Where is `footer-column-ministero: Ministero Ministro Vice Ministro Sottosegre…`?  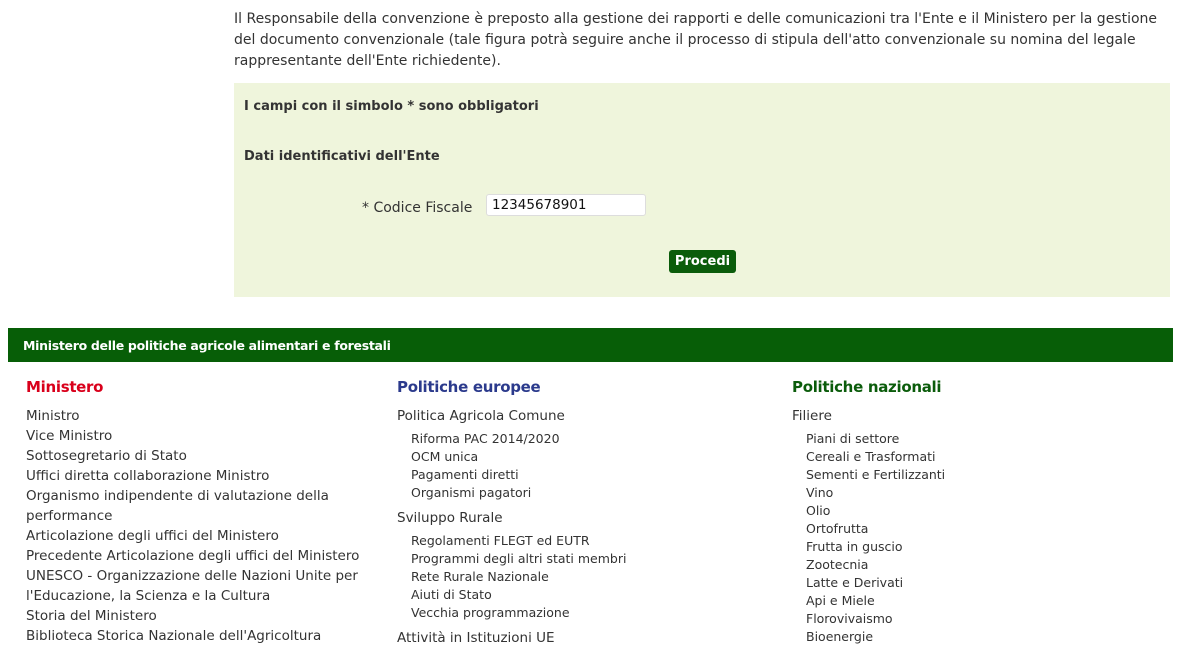
footer-column-ministero: Ministero Ministro Vice Ministro Sottosegre… is located at coordinates (201, 512).